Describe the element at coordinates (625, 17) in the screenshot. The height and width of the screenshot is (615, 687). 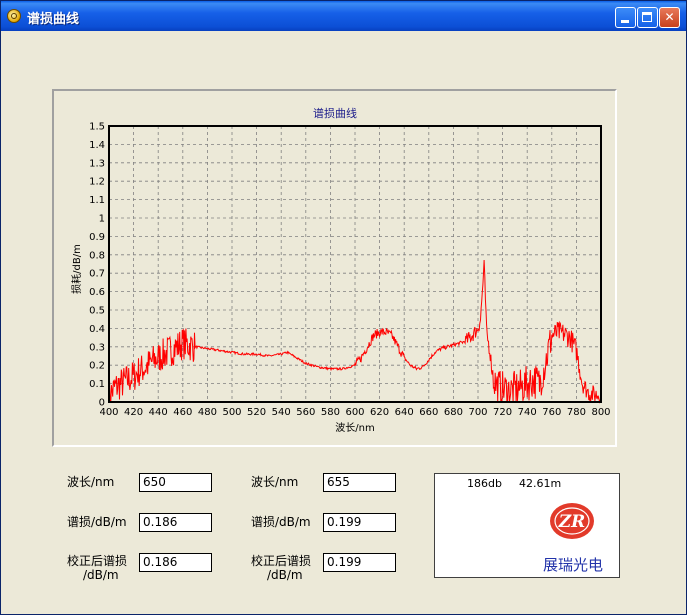
I see `minimize-button` at that location.